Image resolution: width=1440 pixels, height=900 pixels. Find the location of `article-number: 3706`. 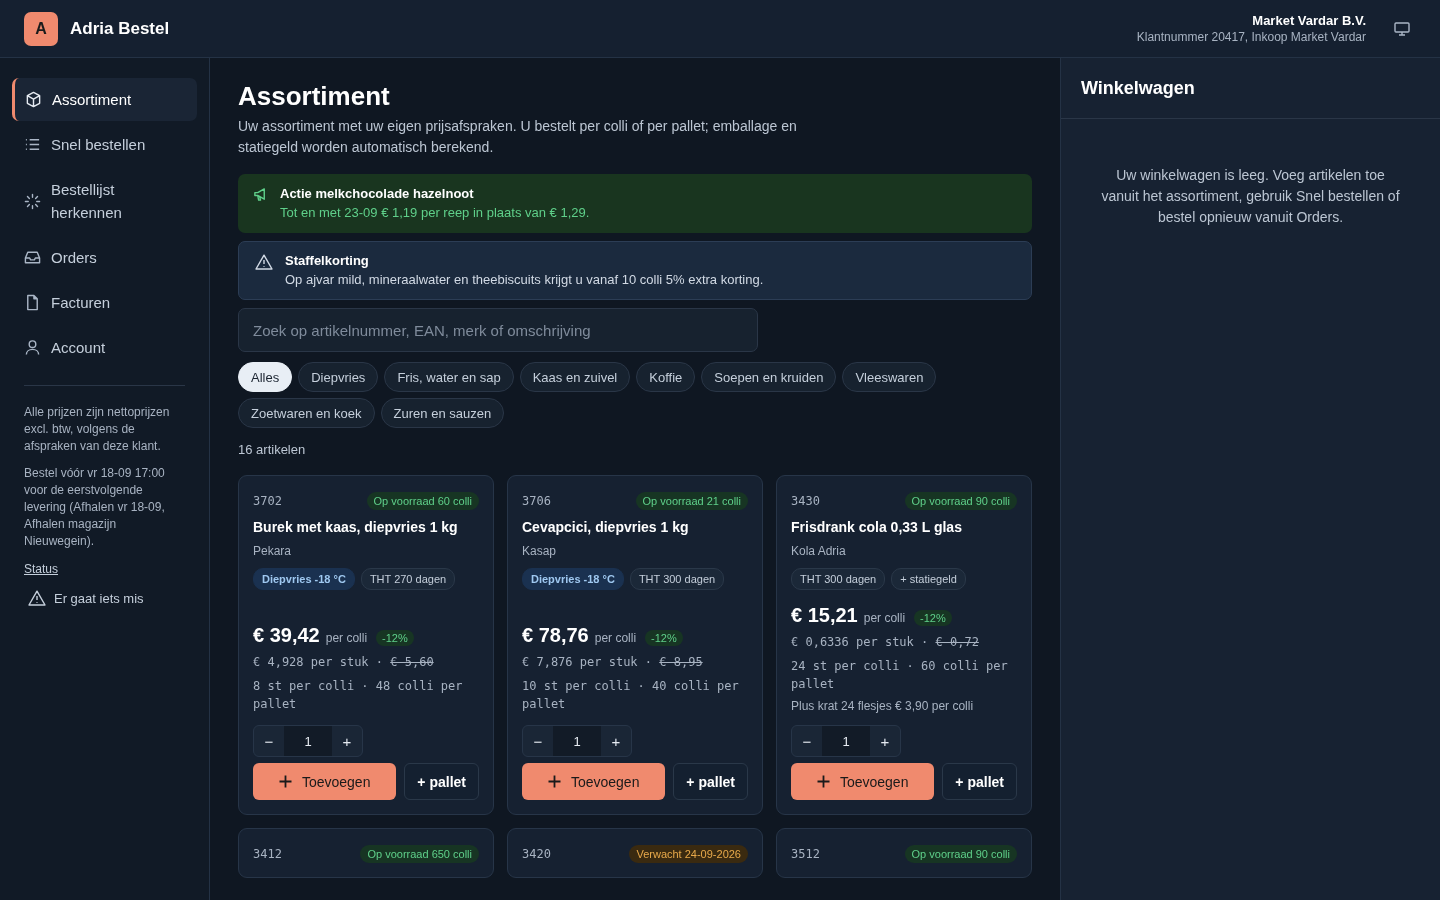

article-number: 3706 is located at coordinates (536, 501).